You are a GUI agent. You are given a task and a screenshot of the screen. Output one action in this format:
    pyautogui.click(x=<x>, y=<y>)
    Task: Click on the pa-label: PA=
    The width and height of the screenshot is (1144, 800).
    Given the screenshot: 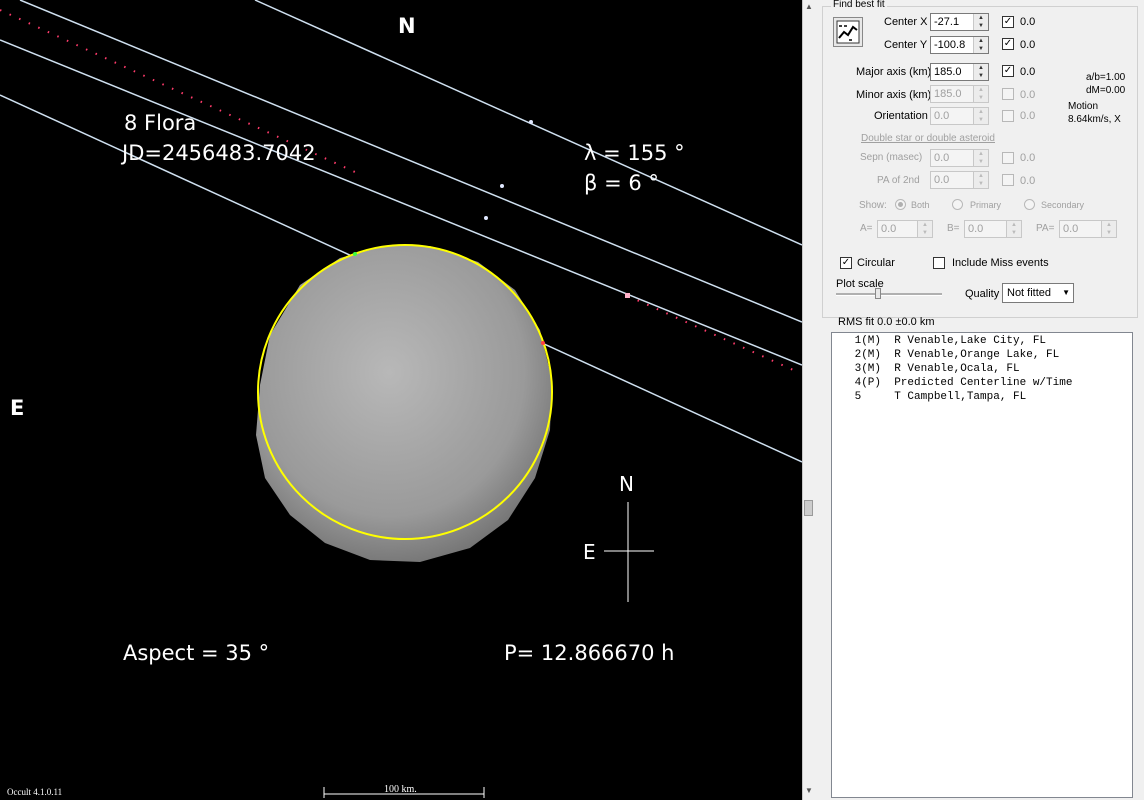 What is the action you would take?
    pyautogui.click(x=1045, y=228)
    